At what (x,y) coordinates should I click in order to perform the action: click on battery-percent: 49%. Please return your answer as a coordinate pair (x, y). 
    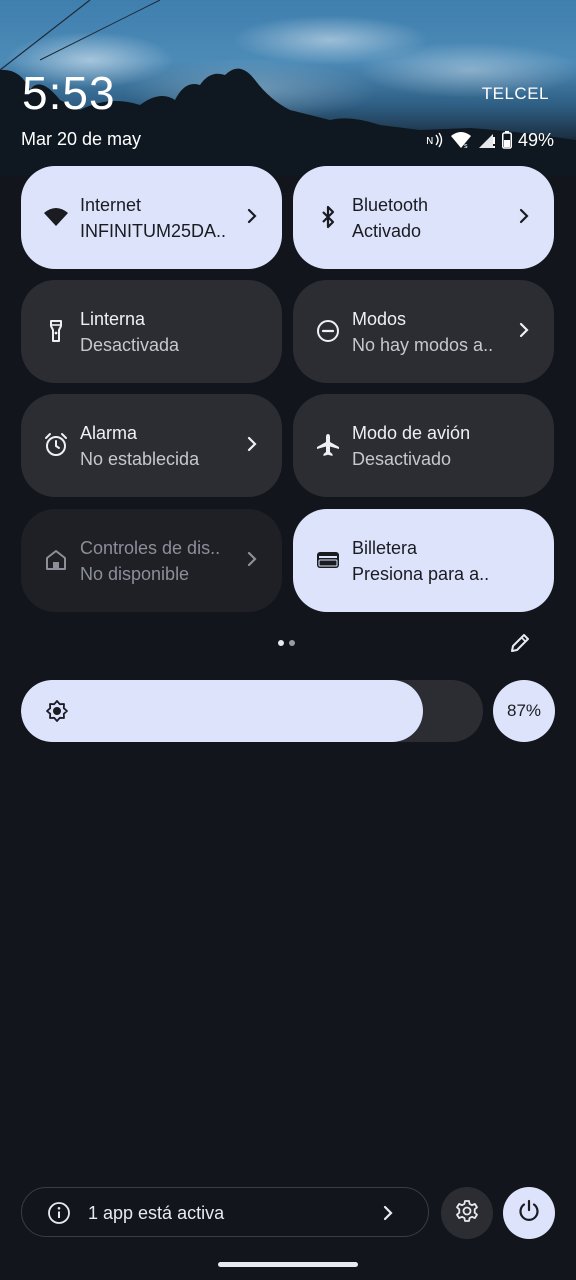
    Looking at the image, I should click on (535, 139).